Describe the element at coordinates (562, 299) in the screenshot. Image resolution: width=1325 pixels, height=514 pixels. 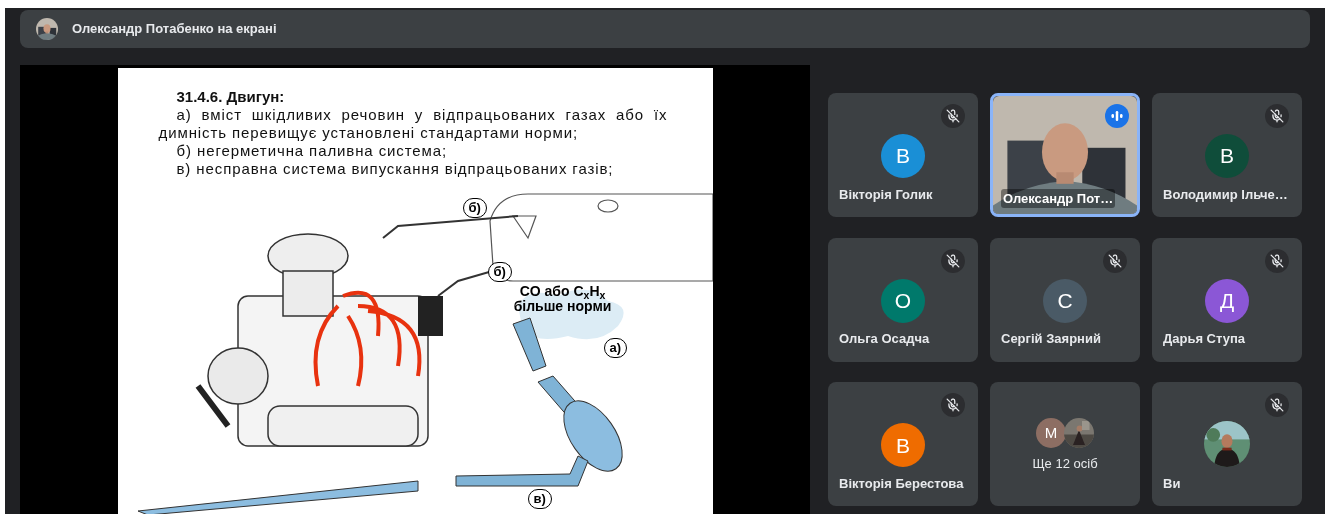
I see `figure-caption: CO або C$_{x}$H$_{x}$ більше норми` at that location.